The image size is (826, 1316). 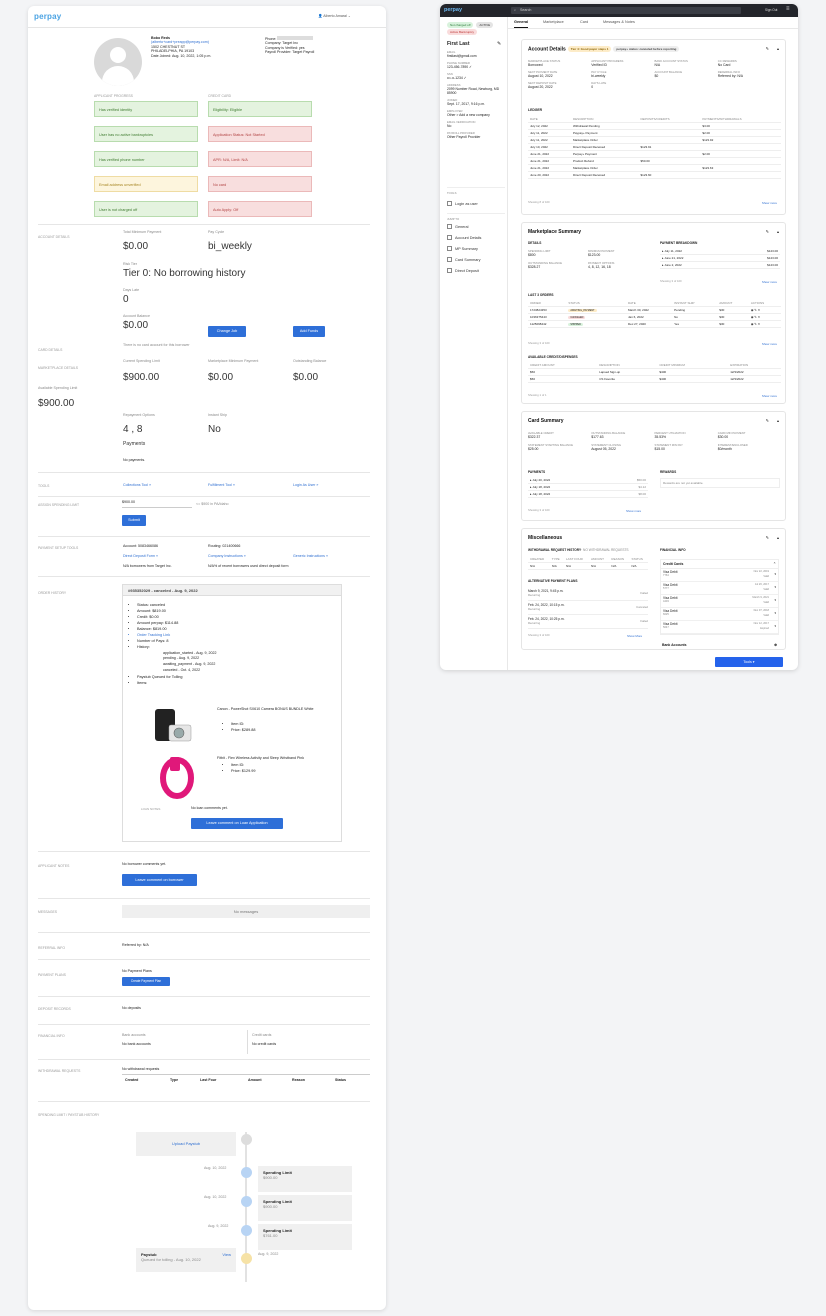 I want to click on card-payment-row: ▸ July 18, 2022 $4.12, so click(x=588, y=487).